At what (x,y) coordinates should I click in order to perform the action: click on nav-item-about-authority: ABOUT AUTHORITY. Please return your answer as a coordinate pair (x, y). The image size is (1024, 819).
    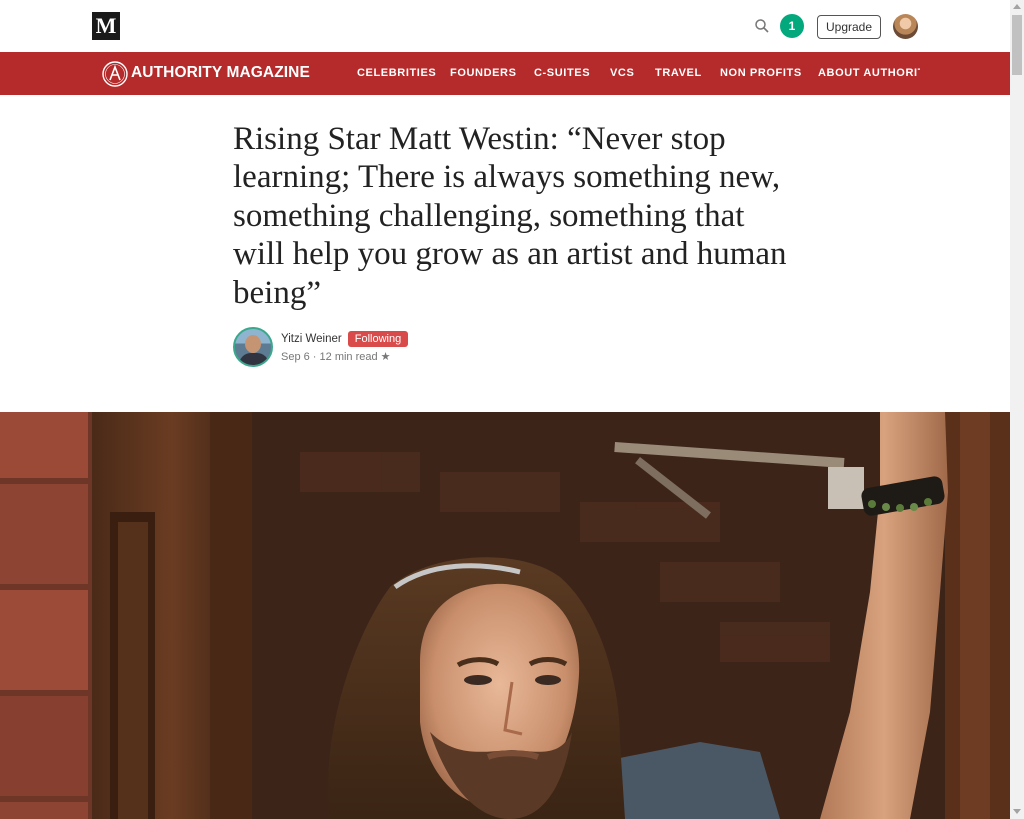
    Looking at the image, I should click on (869, 73).